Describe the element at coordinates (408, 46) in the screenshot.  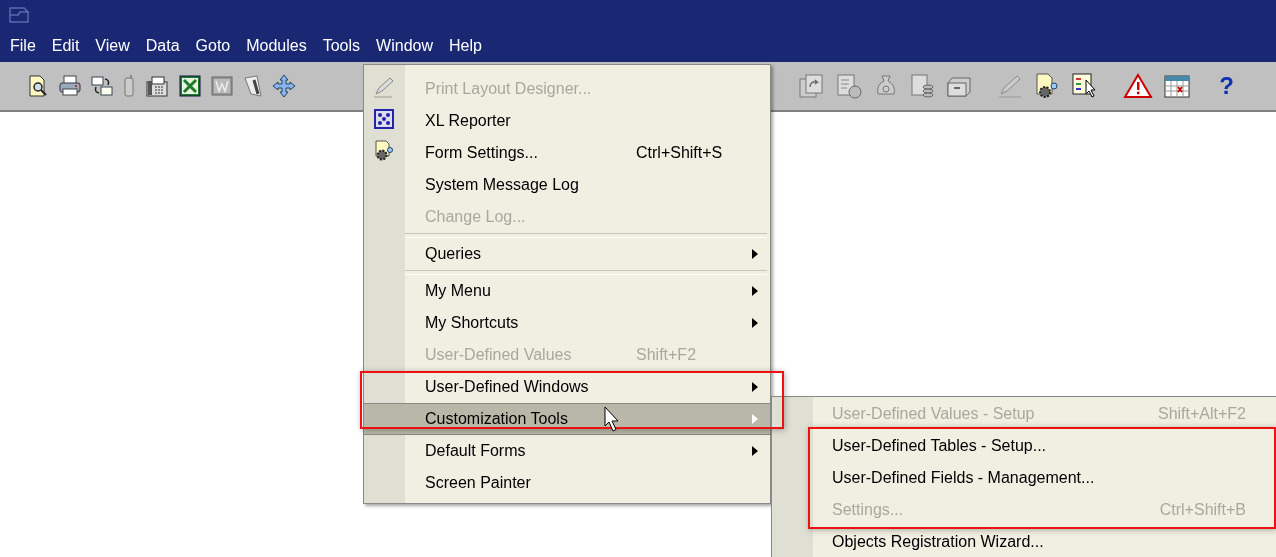
I see `menu-item: Window` at that location.